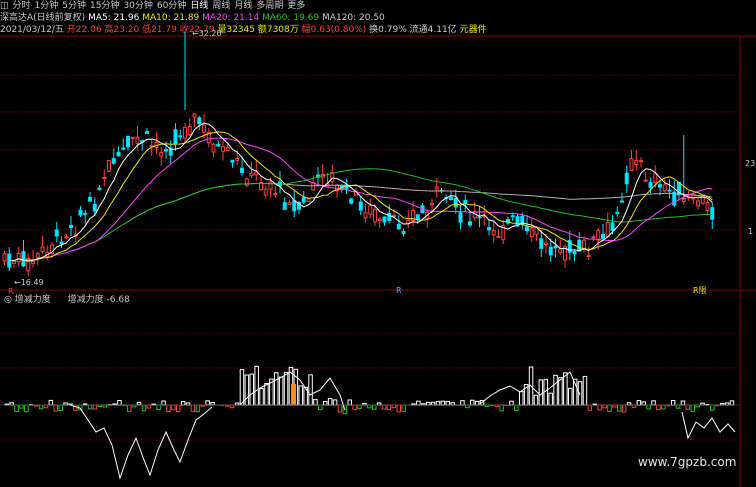 This screenshot has width=756, height=487. What do you see at coordinates (750, 163) in the screenshot?
I see `right-axis-price: 23` at bounding box center [750, 163].